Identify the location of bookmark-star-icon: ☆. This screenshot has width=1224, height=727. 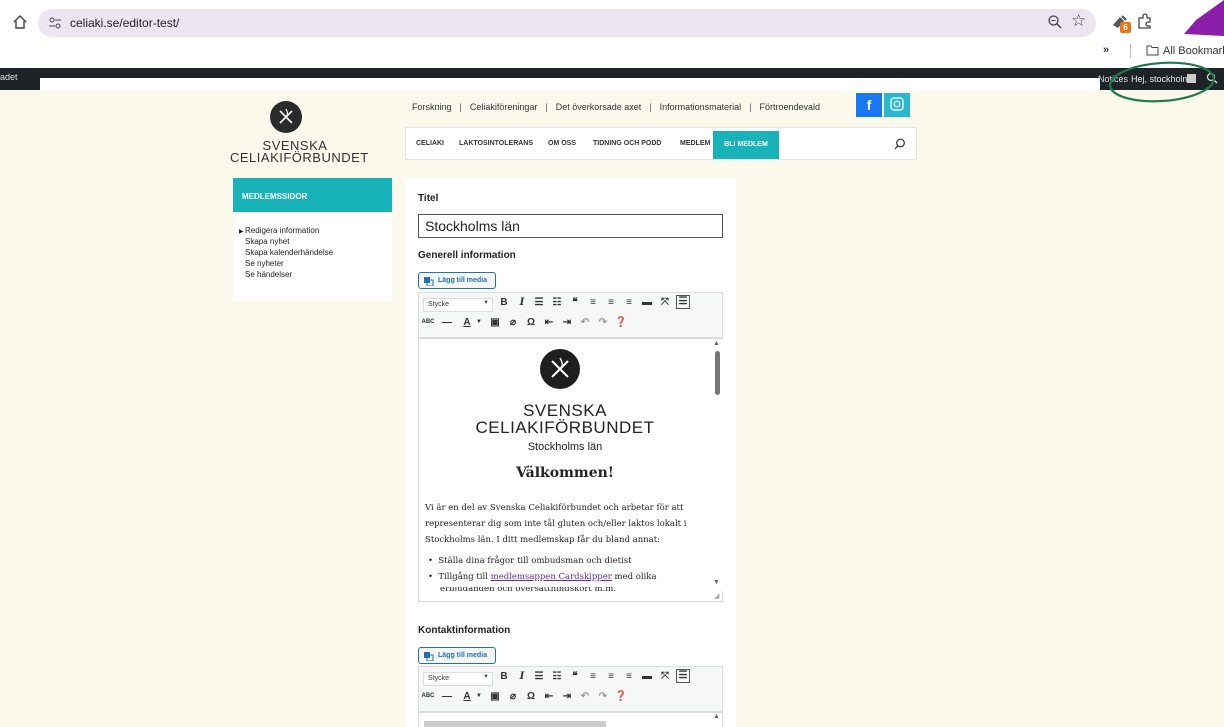
(1078, 21).